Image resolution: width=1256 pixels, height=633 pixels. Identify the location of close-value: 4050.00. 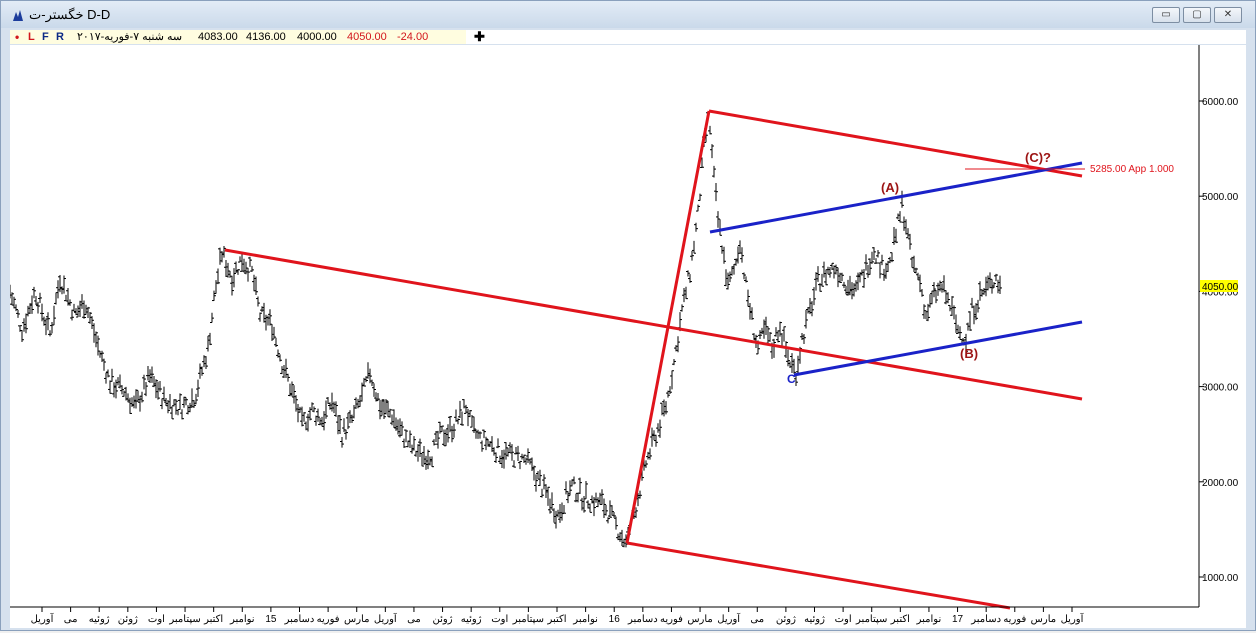
(367, 37).